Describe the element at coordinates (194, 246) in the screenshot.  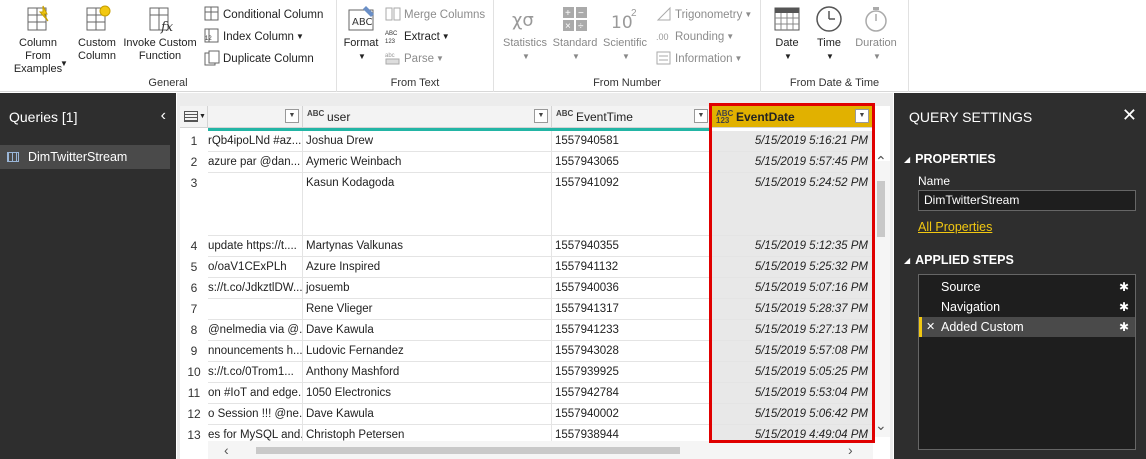
I see `row-number: 4` at that location.